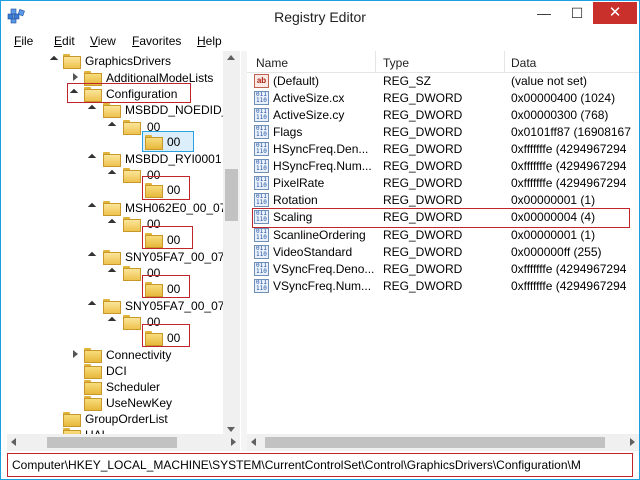 This screenshot has height=480, width=640. I want to click on menu-view-label: iew, so click(106, 41).